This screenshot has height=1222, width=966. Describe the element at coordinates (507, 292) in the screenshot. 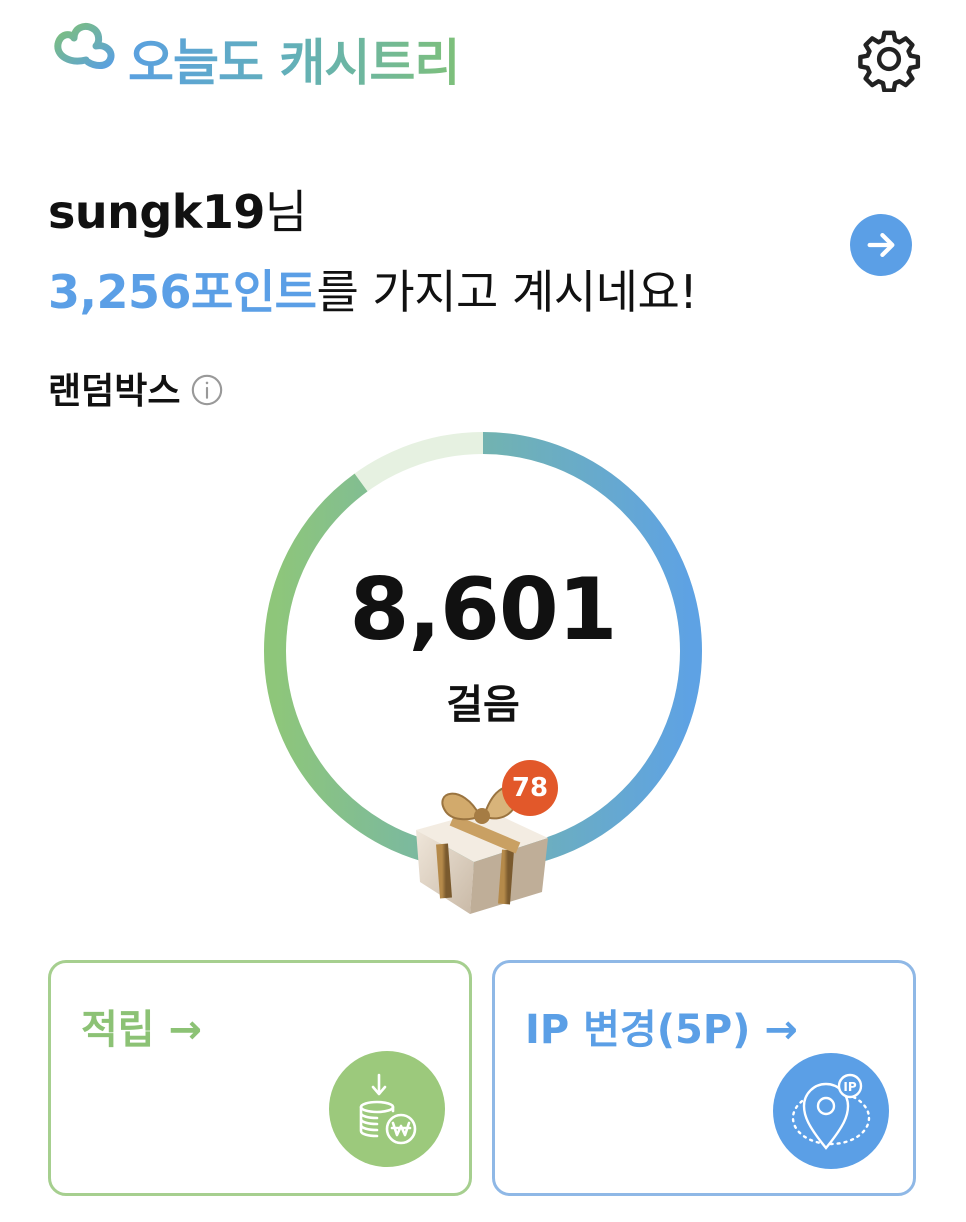

I see `points-message: 를 가지고 계시네요!` at that location.